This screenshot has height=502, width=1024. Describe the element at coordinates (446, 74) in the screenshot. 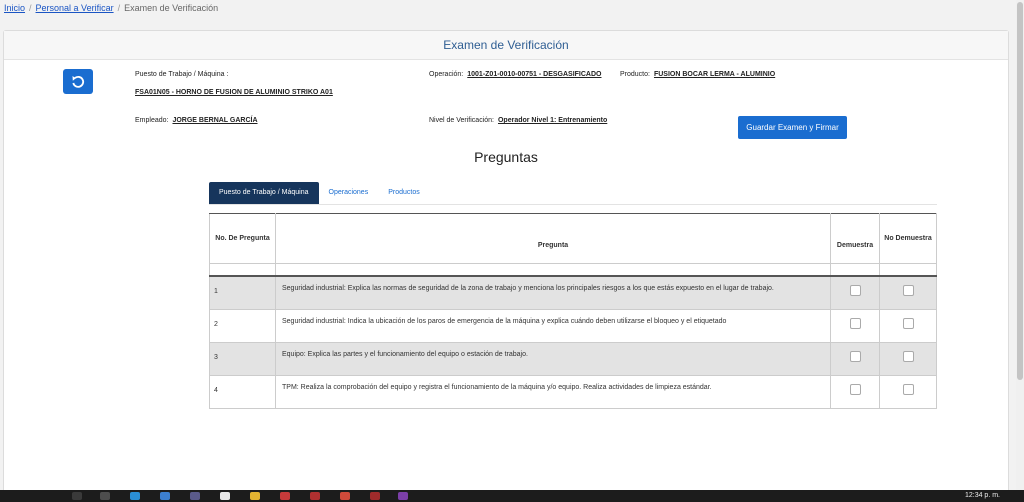

I see `operacion-label: Operación:` at that location.